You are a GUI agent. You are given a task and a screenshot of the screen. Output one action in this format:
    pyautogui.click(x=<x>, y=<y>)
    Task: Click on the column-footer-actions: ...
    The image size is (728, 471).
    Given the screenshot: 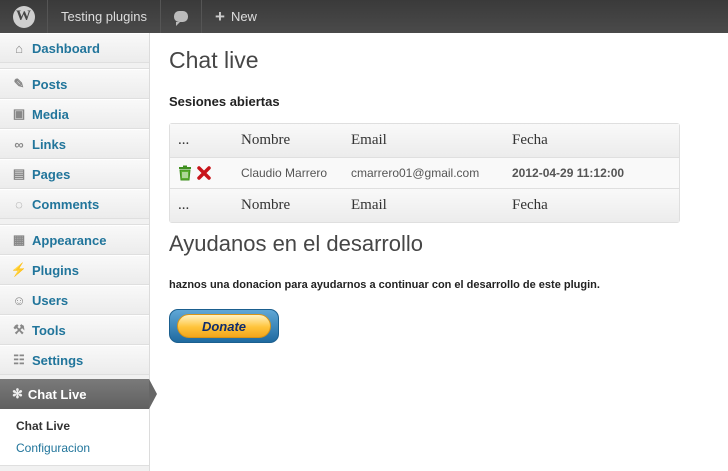 What is the action you would take?
    pyautogui.click(x=201, y=205)
    